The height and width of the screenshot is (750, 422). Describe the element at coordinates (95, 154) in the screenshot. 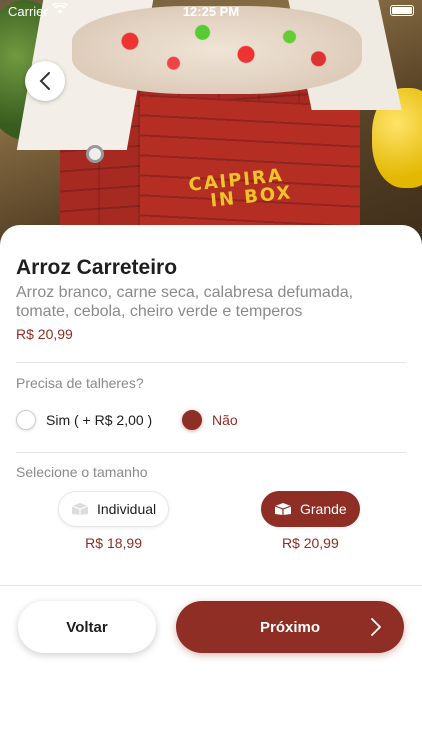

I see `box-clasp` at that location.